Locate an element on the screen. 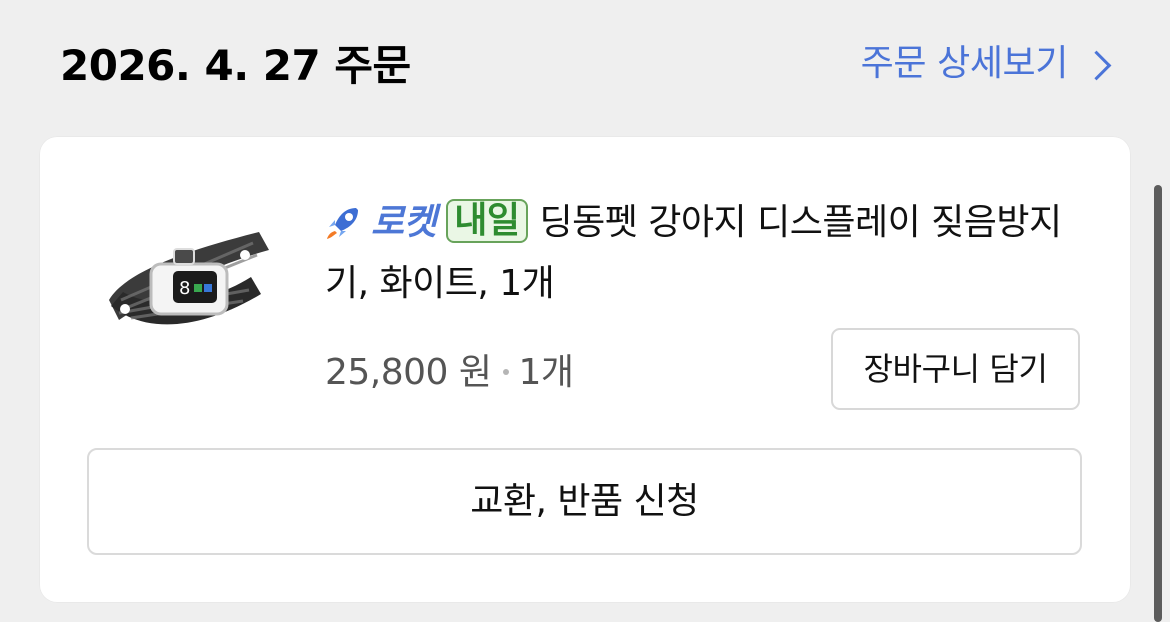 The image size is (1170, 622). price-quantity-row: 25,800 원 1개 is located at coordinates (449, 373).